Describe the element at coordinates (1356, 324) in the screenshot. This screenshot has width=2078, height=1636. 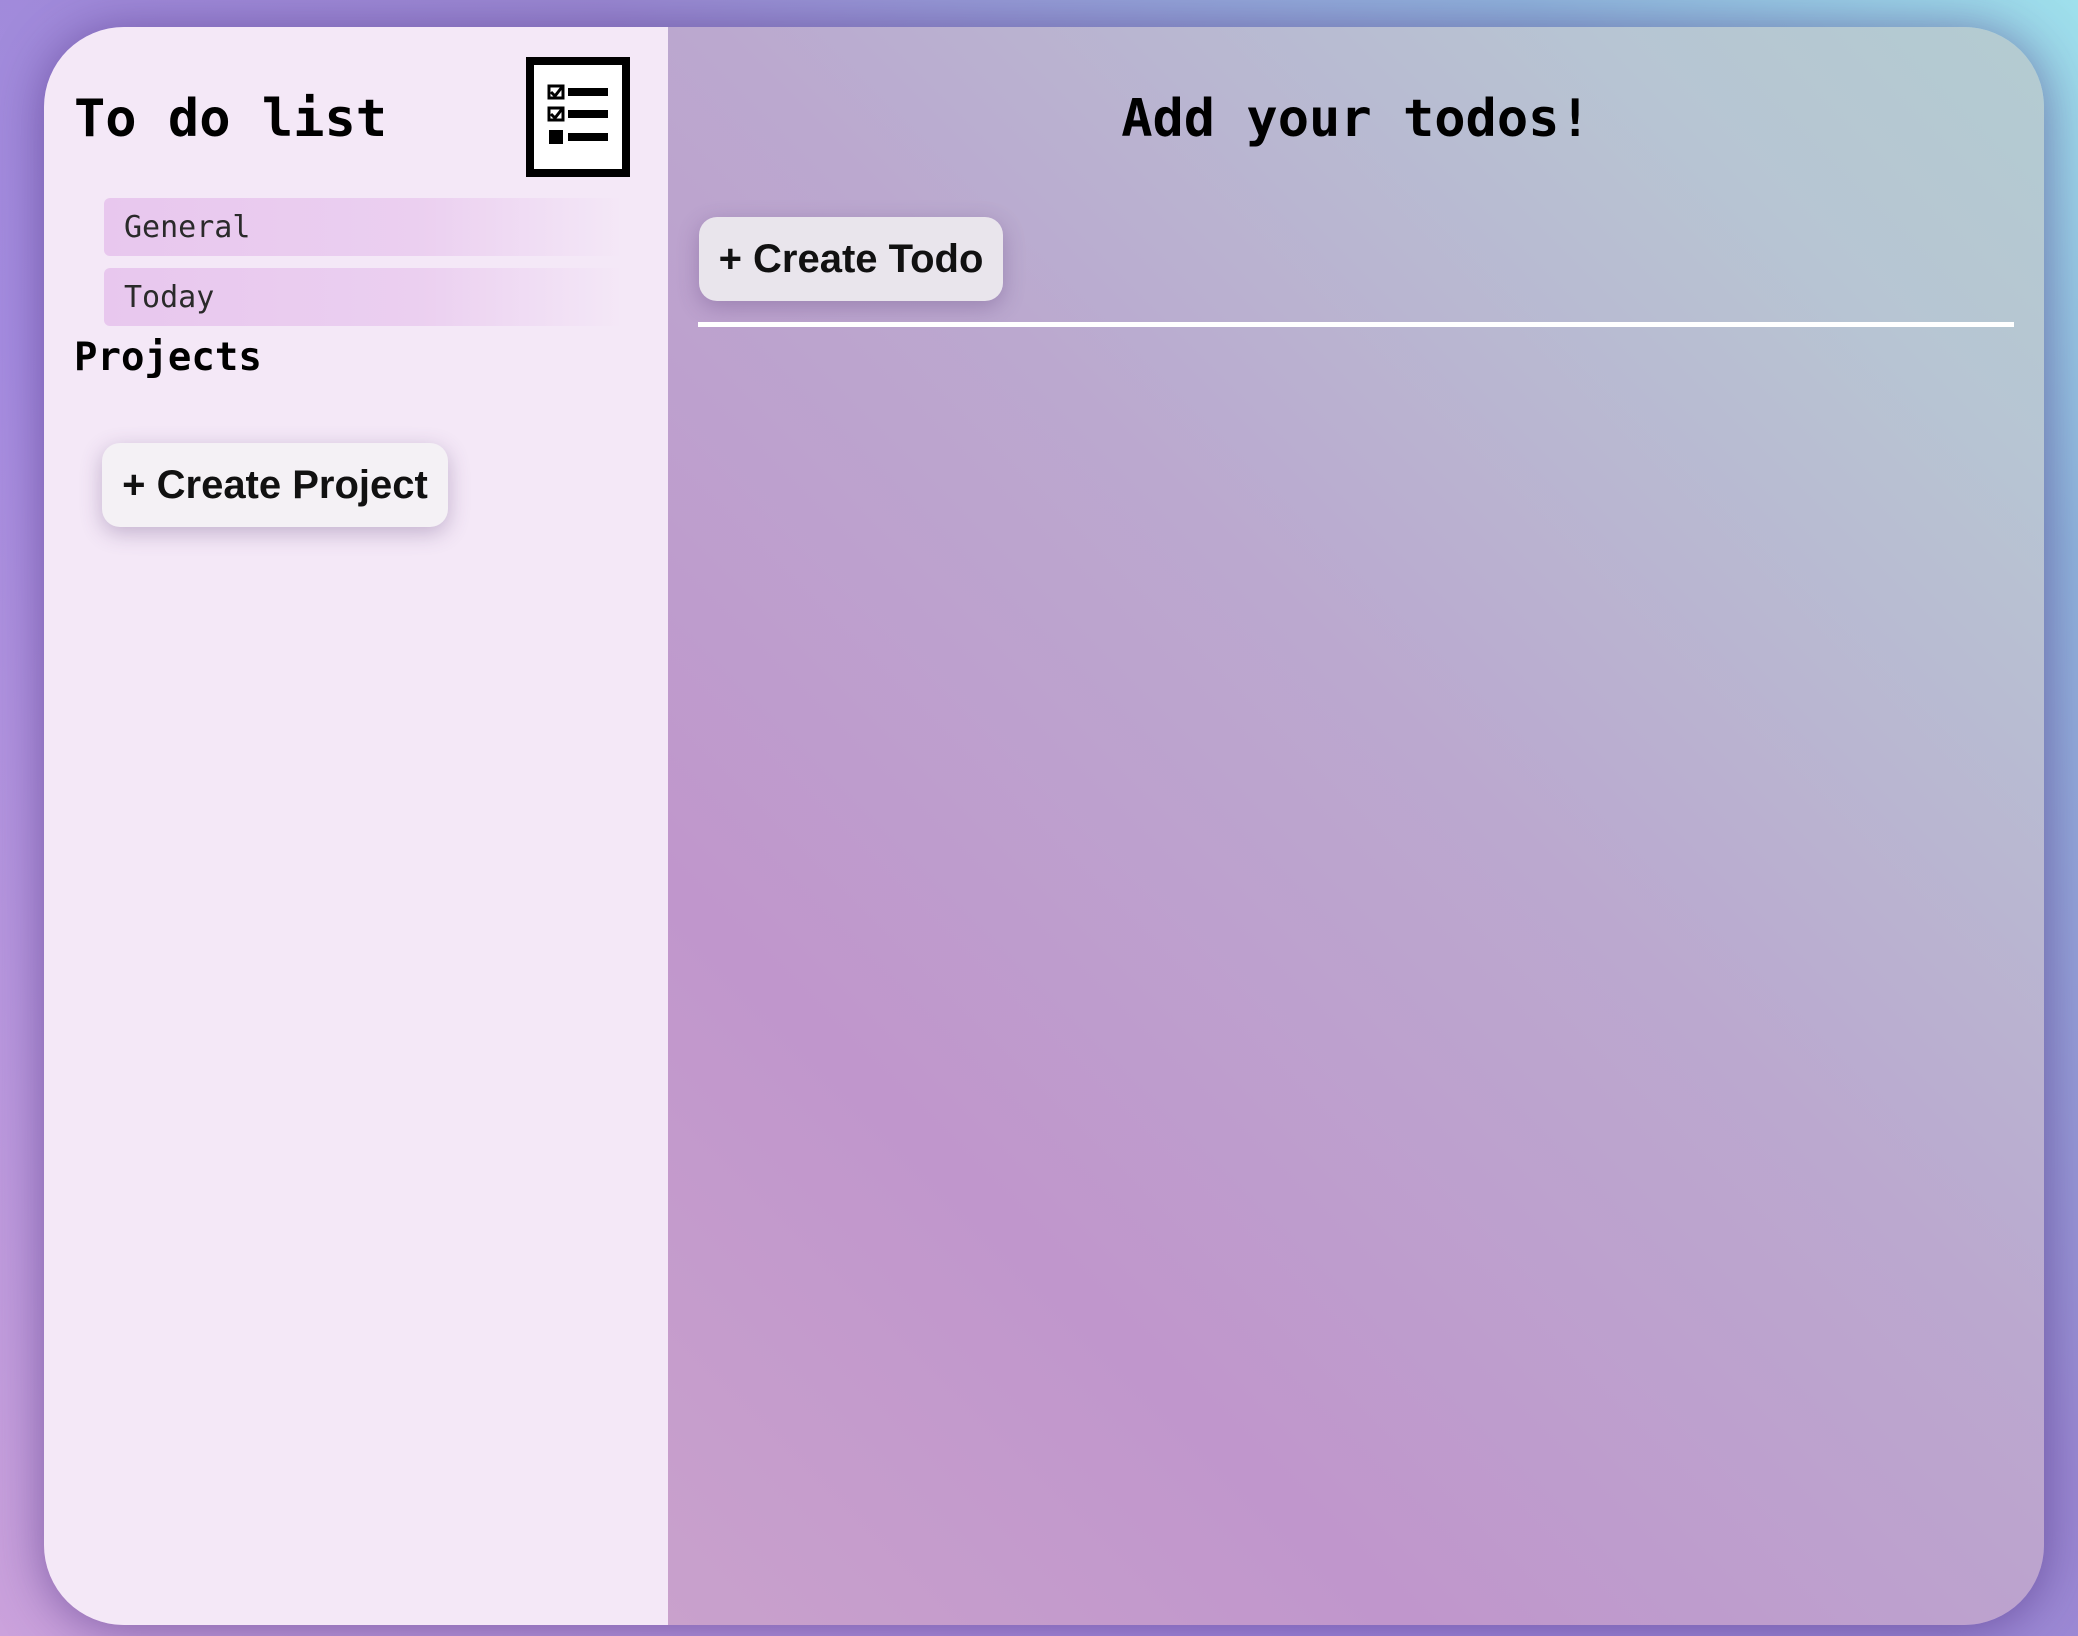
I see `divider` at that location.